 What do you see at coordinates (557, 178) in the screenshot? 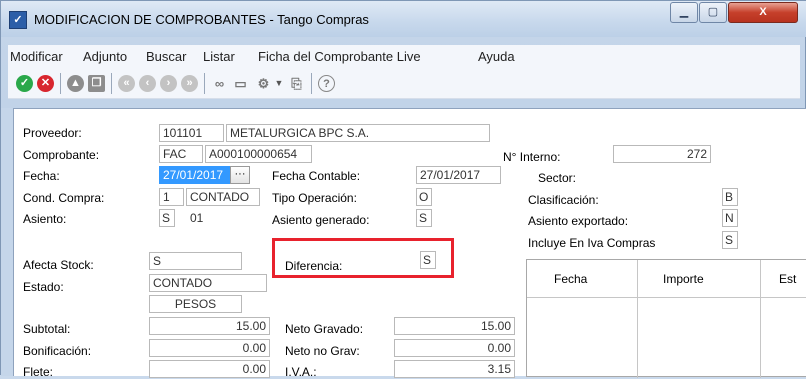
I see `sector-label: Sector:` at bounding box center [557, 178].